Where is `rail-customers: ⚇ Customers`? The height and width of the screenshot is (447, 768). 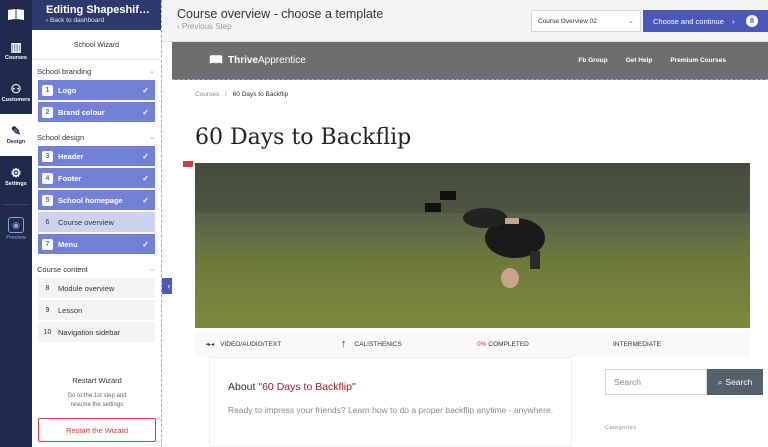 rail-customers: ⚇ Customers is located at coordinates (16, 93).